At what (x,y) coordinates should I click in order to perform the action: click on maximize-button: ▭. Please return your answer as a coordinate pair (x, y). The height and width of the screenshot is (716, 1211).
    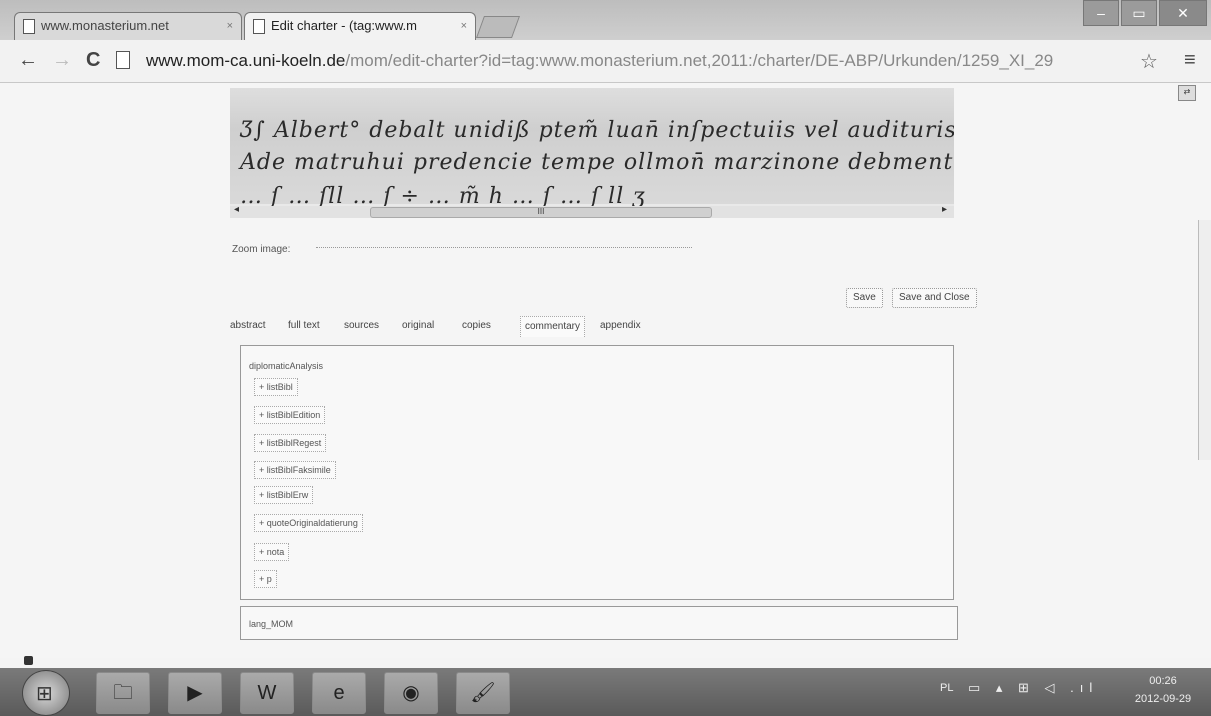
    Looking at the image, I should click on (1139, 13).